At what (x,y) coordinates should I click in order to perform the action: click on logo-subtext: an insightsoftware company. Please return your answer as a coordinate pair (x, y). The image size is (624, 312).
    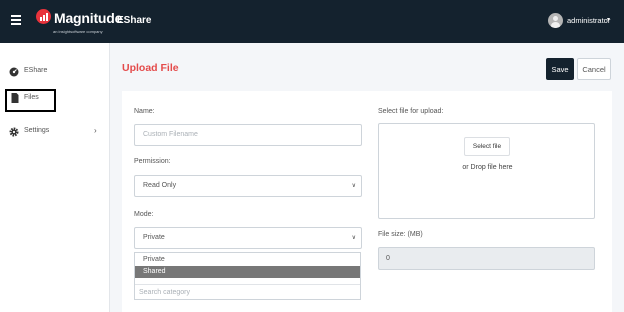
    Looking at the image, I should click on (78, 31).